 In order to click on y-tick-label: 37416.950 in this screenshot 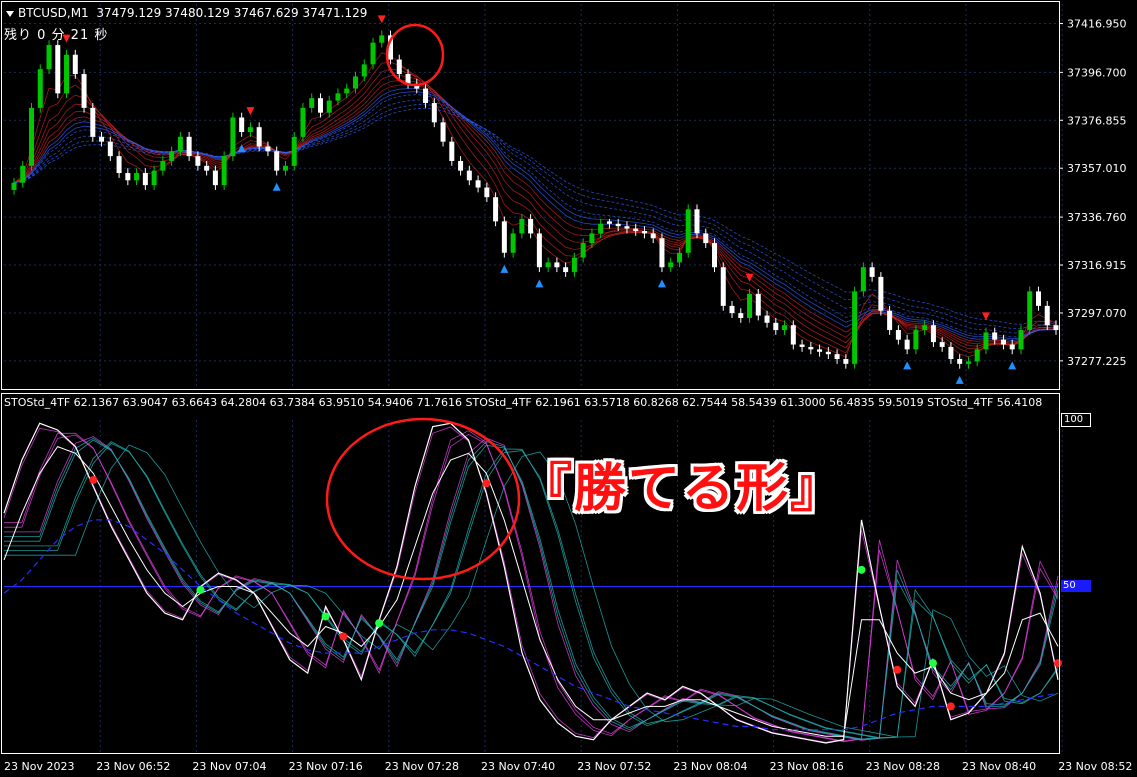, I will do `click(1097, 23)`.